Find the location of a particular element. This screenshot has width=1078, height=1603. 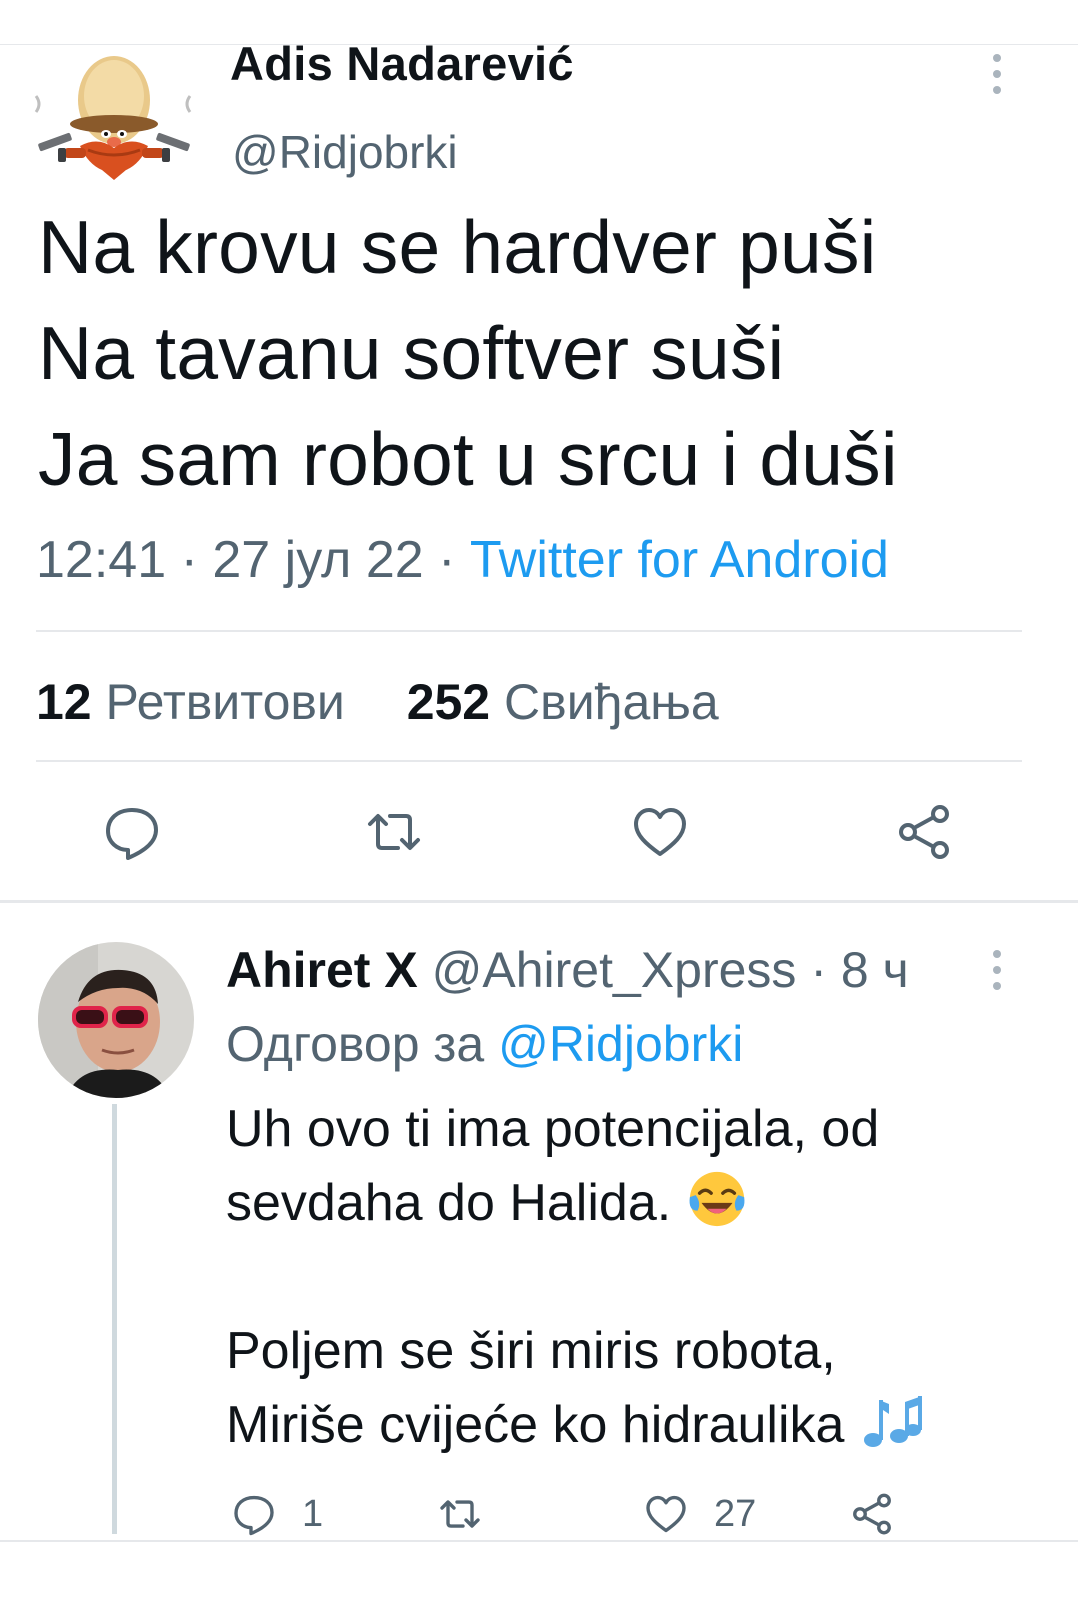

retweets-count: 12 is located at coordinates (64, 702).